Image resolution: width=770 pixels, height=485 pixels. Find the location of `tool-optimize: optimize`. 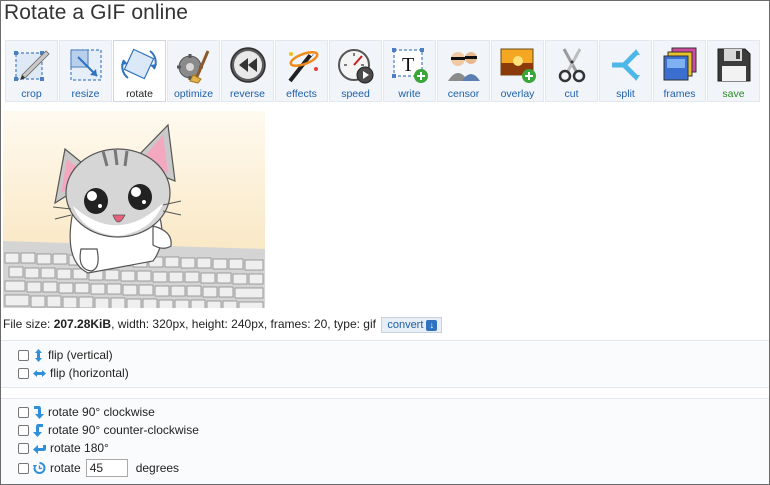

tool-optimize: optimize is located at coordinates (193, 71).